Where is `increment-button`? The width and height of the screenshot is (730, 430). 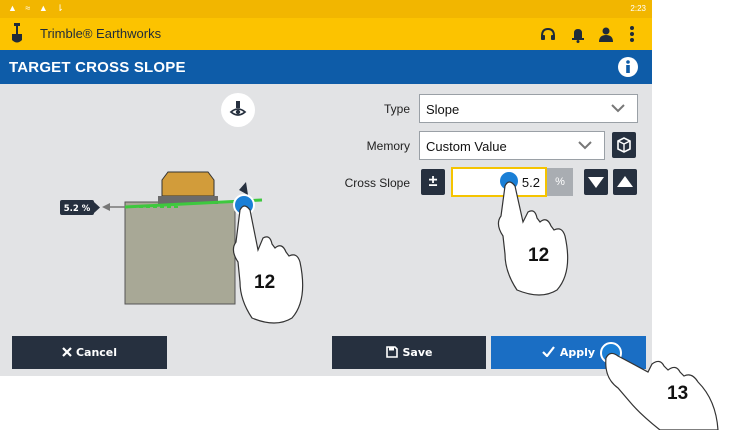
increment-button is located at coordinates (625, 182).